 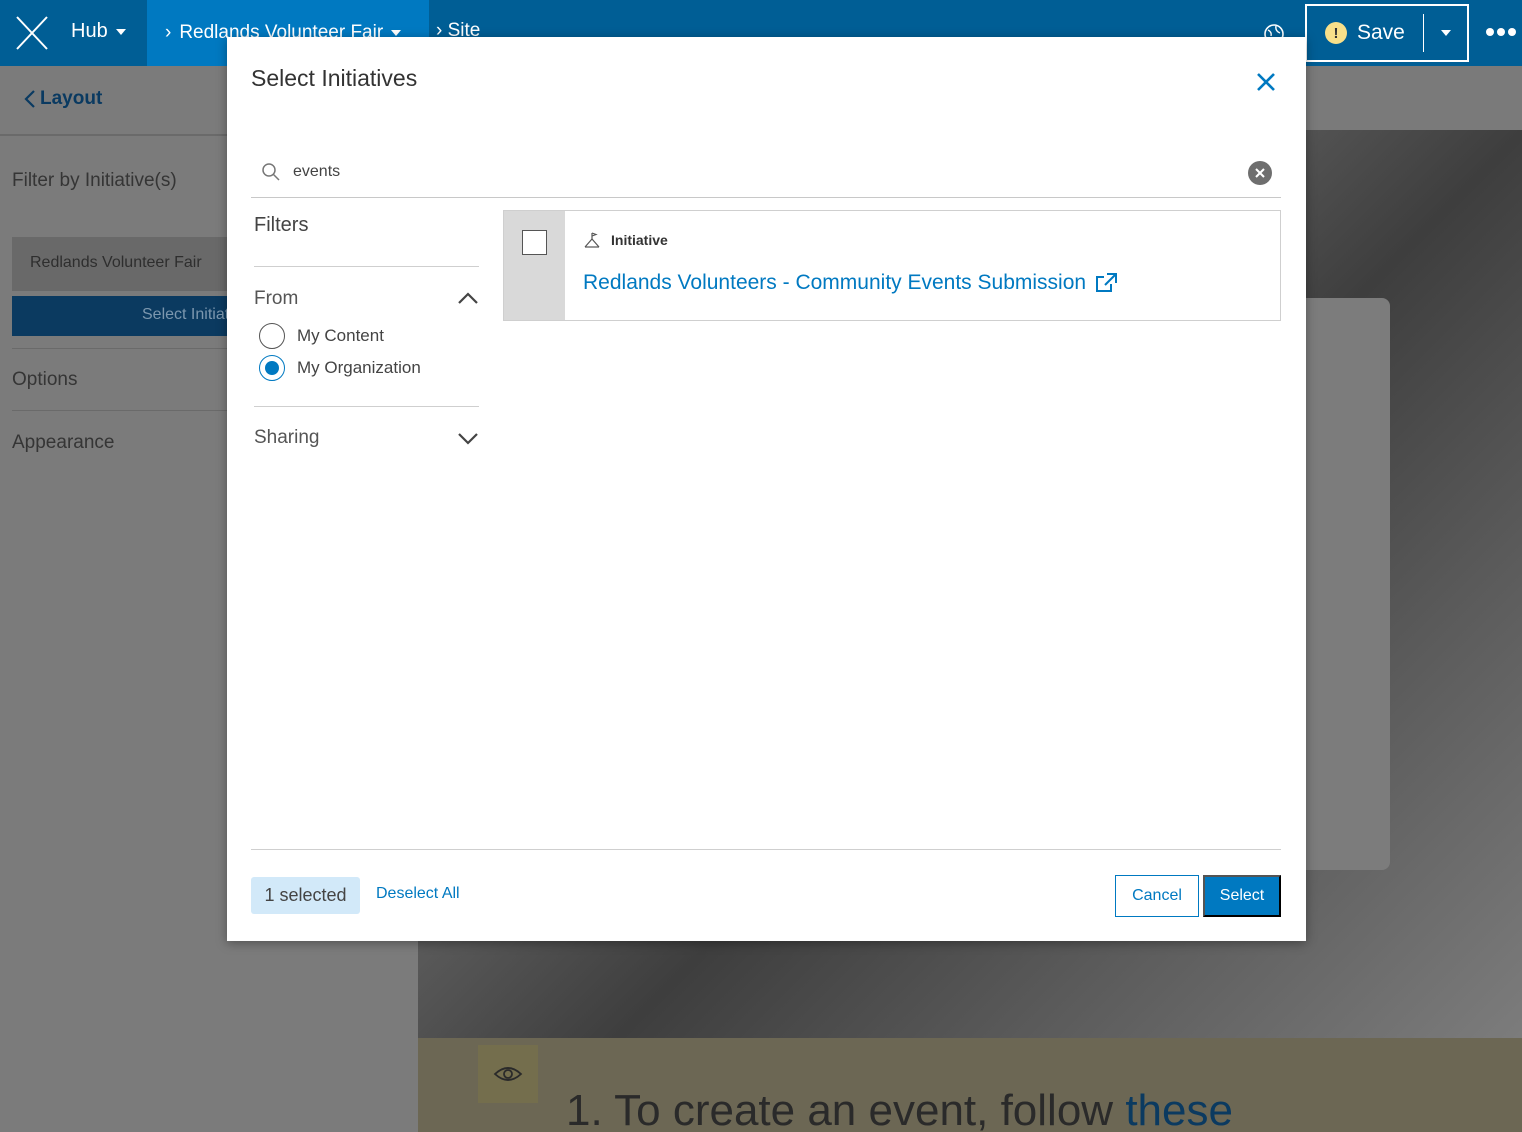 What do you see at coordinates (276, 299) in the screenshot?
I see `from-filter-label: From` at bounding box center [276, 299].